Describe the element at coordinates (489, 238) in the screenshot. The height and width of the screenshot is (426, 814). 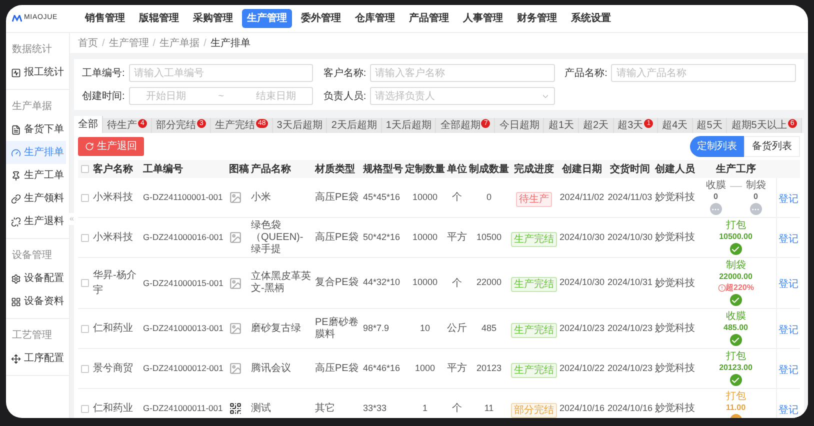
I see `table-cell: 10500` at that location.